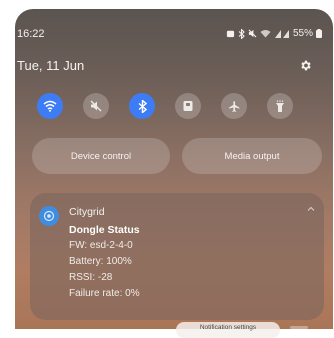  I want to click on wifi-toggle, so click(50, 106).